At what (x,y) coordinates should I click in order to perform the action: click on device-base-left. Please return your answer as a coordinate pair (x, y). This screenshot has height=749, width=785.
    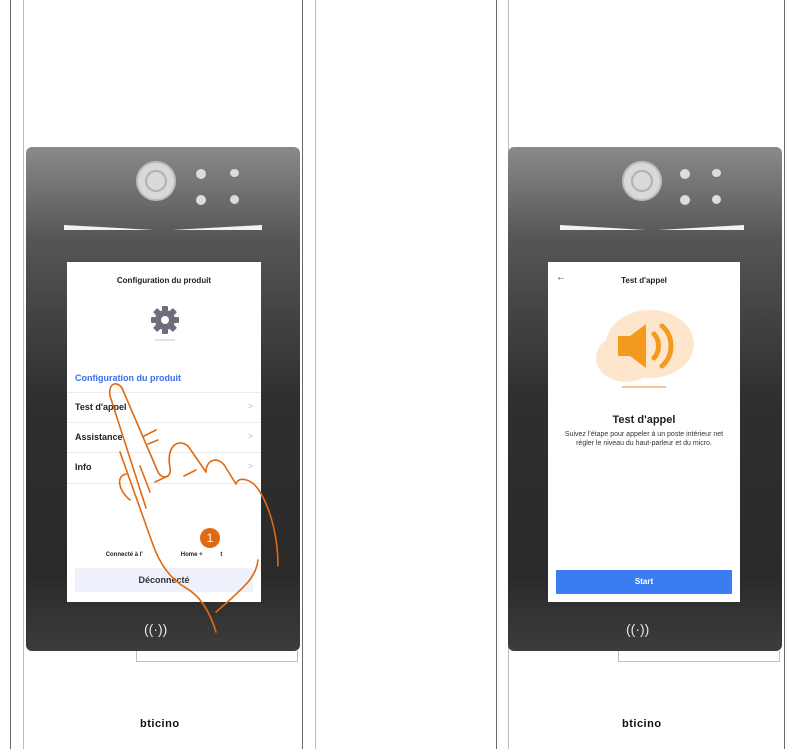
    Looking at the image, I should click on (217, 656).